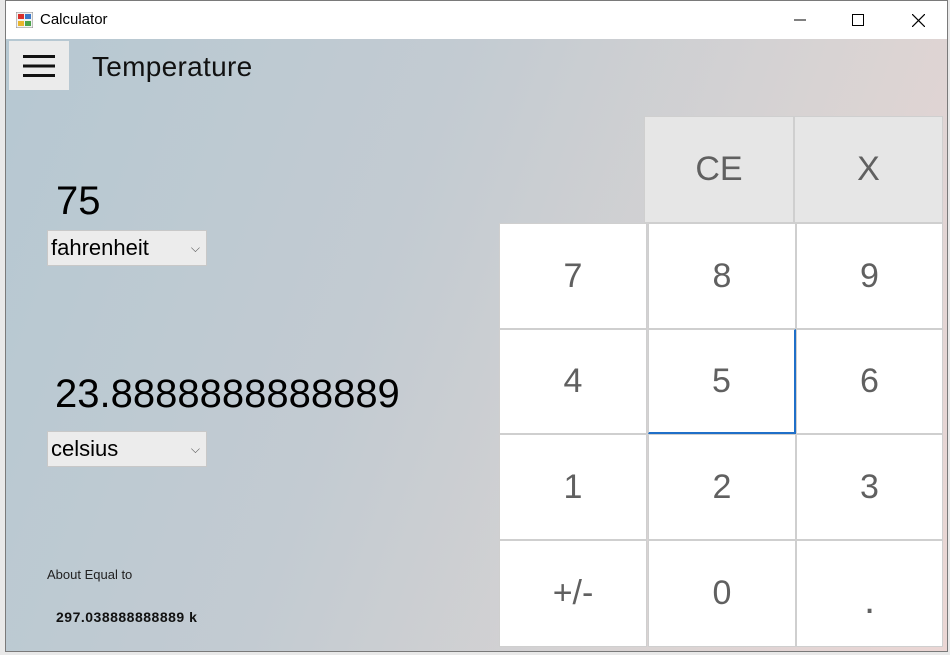 The width and height of the screenshot is (950, 655). I want to click on mode-title: Temperature, so click(172, 66).